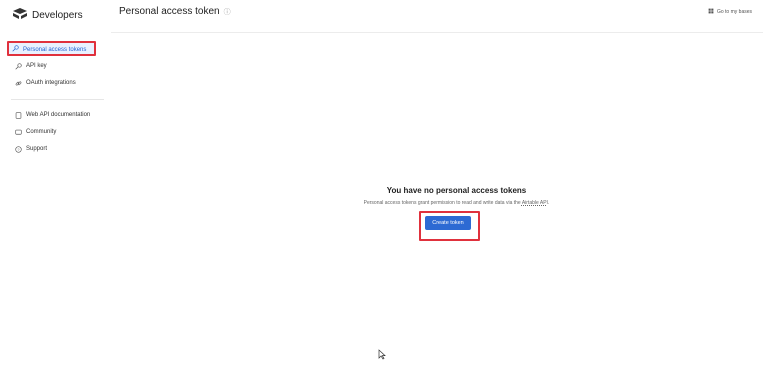 The image size is (763, 381). What do you see at coordinates (36, 66) in the screenshot?
I see `sidebar-item-label: API key` at bounding box center [36, 66].